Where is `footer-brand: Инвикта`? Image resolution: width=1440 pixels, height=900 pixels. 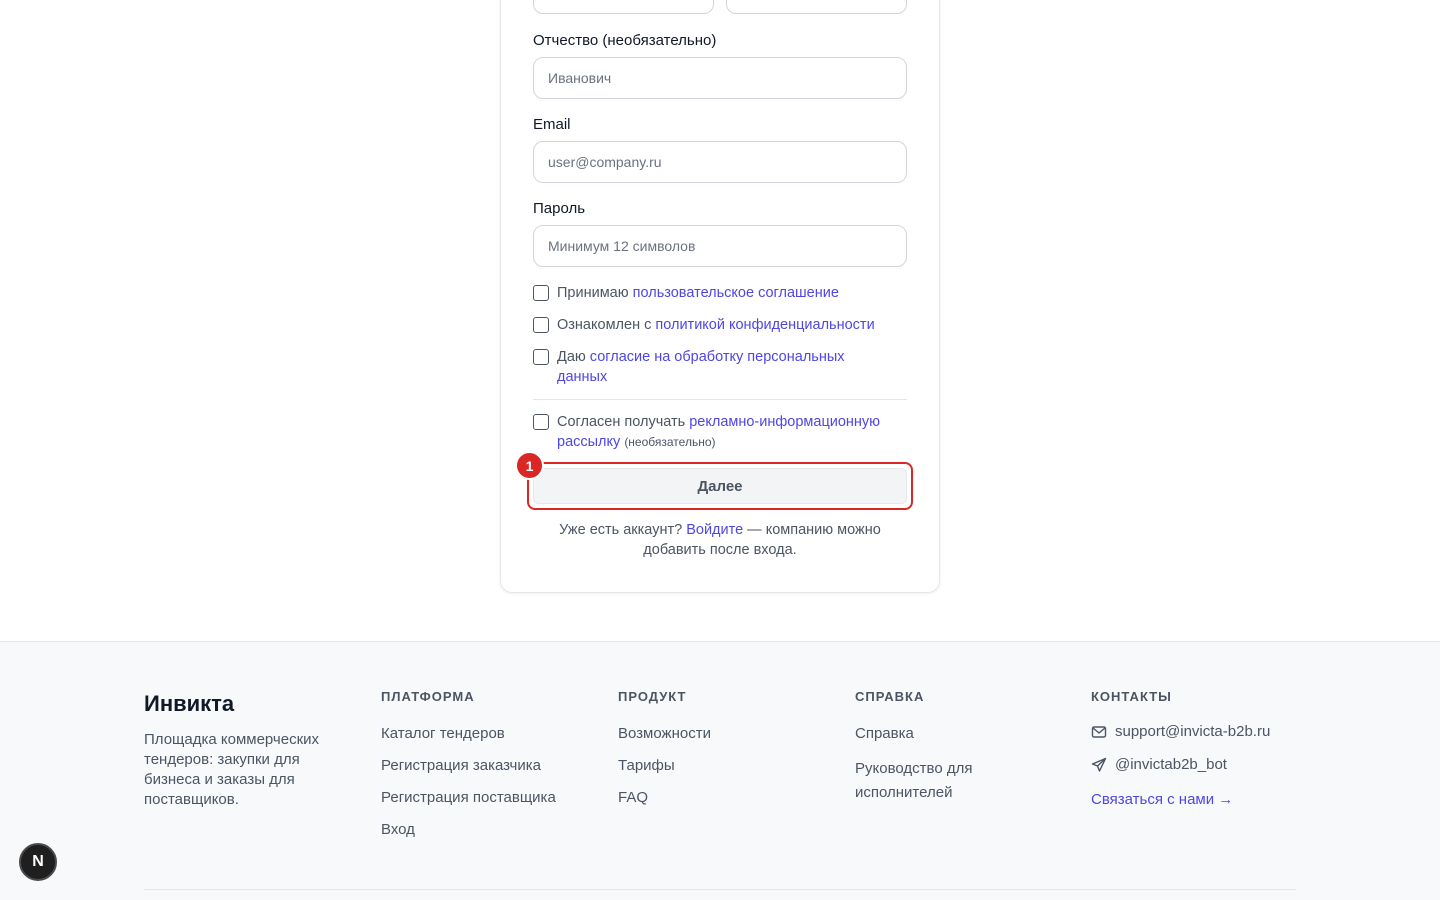 footer-brand: Инвикта is located at coordinates (189, 704).